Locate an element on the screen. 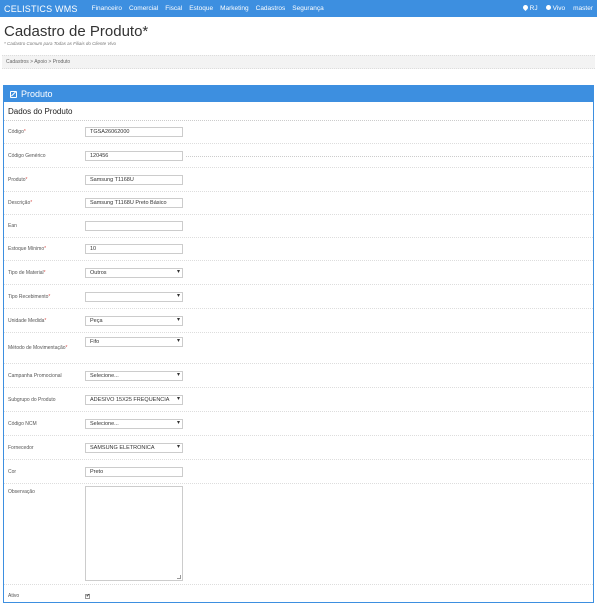 The image size is (597, 605). label-observacao: Observação is located at coordinates (21, 492).